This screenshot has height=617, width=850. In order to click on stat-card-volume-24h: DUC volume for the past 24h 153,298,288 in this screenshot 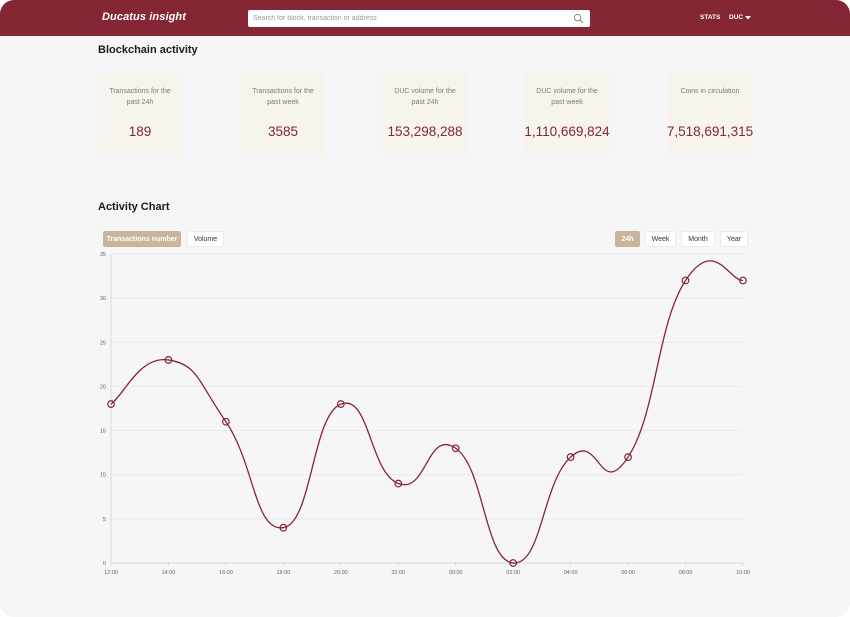, I will do `click(425, 113)`.